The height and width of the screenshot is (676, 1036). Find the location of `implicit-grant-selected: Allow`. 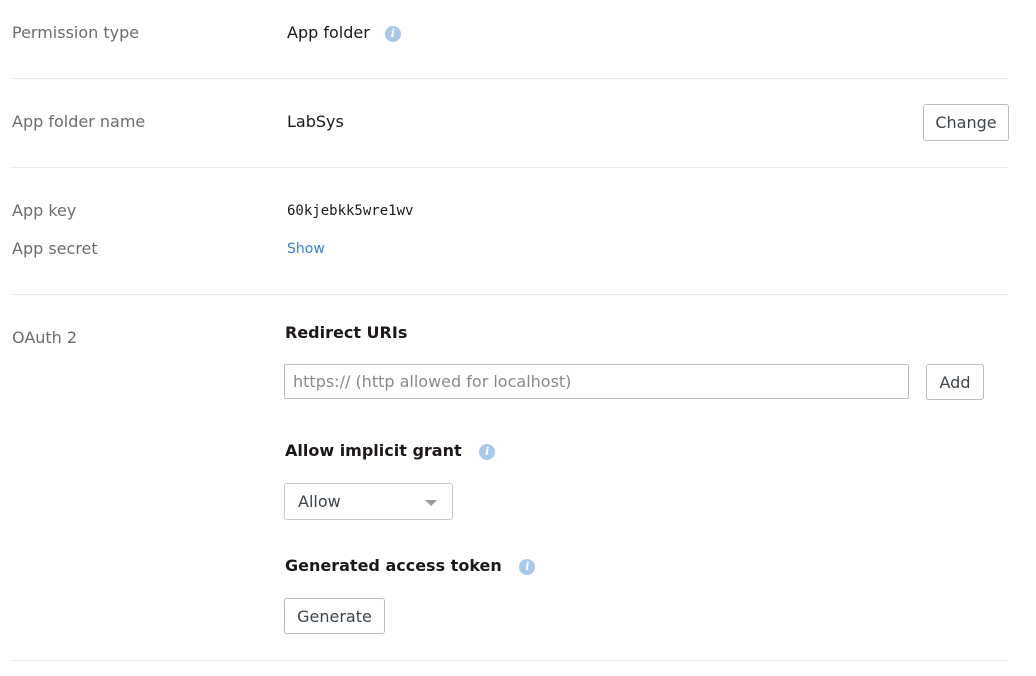

implicit-grant-selected: Allow is located at coordinates (319, 501).